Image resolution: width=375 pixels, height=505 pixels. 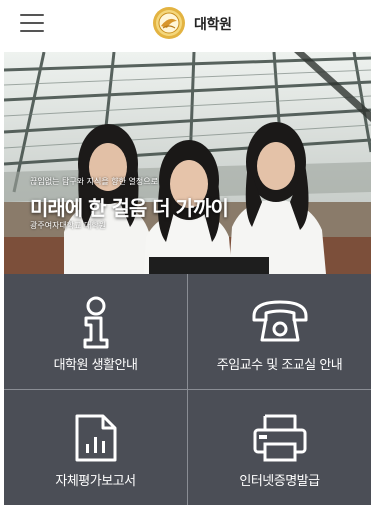 What do you see at coordinates (169, 23) in the screenshot?
I see `university-seal-icon` at bounding box center [169, 23].